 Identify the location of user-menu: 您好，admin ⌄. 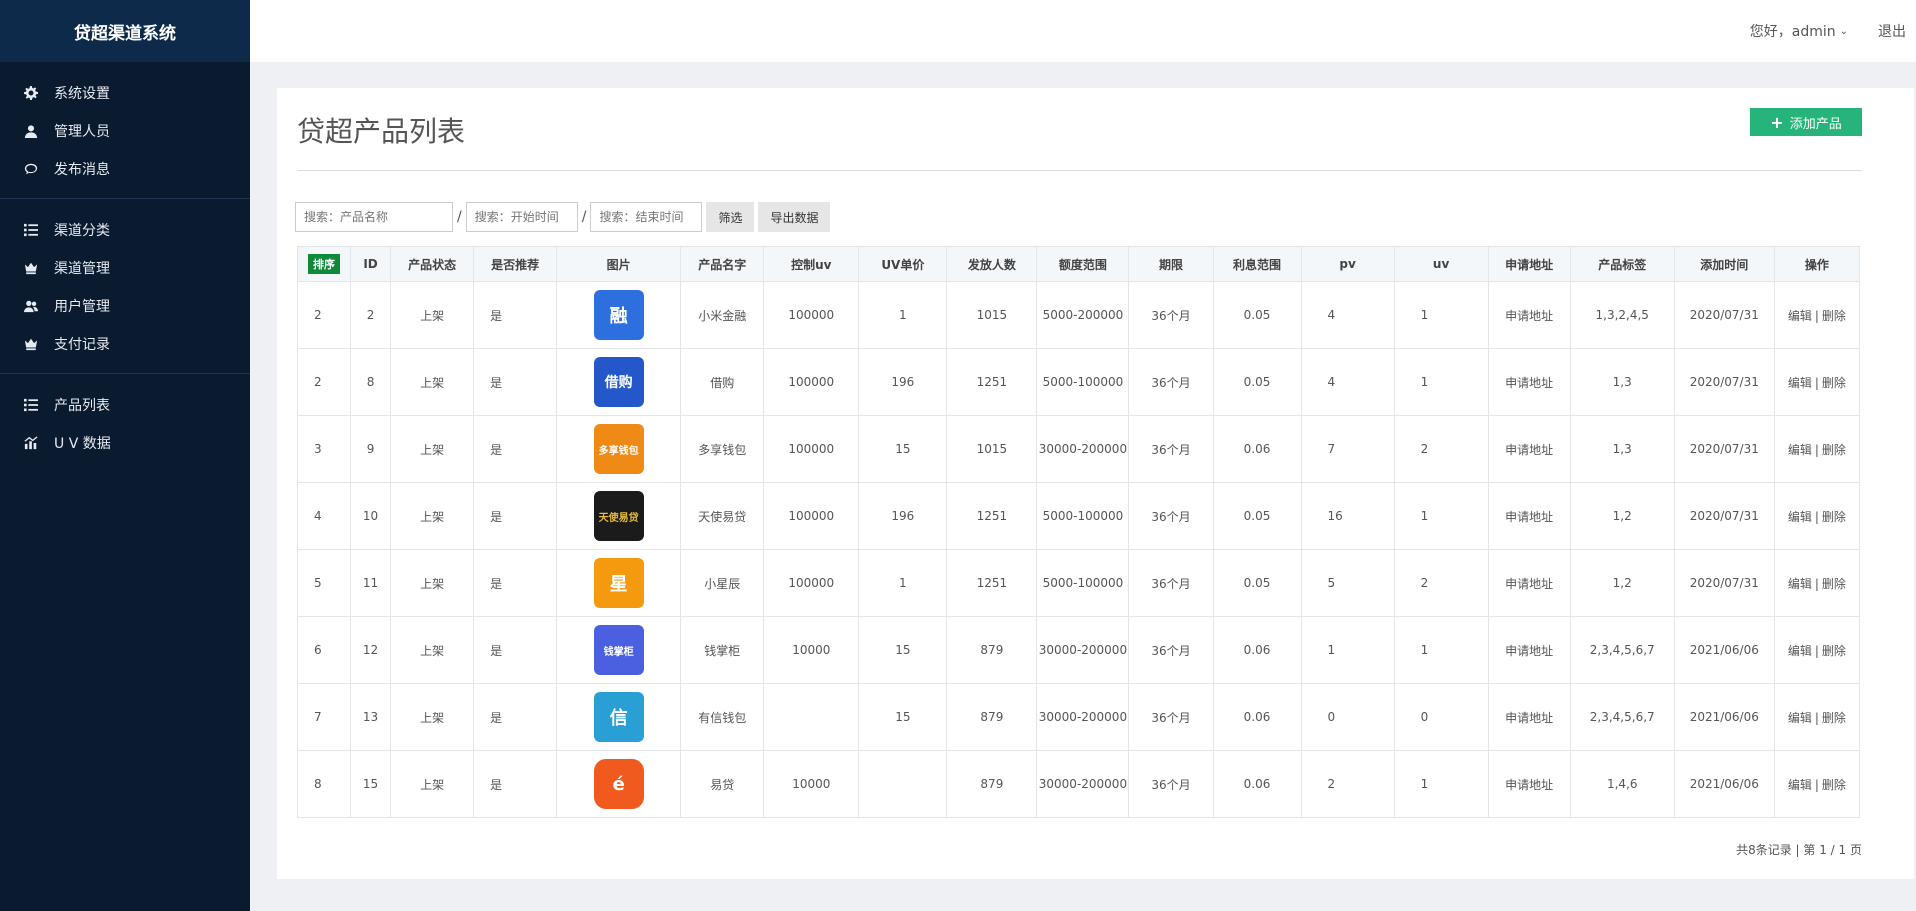
(1799, 31).